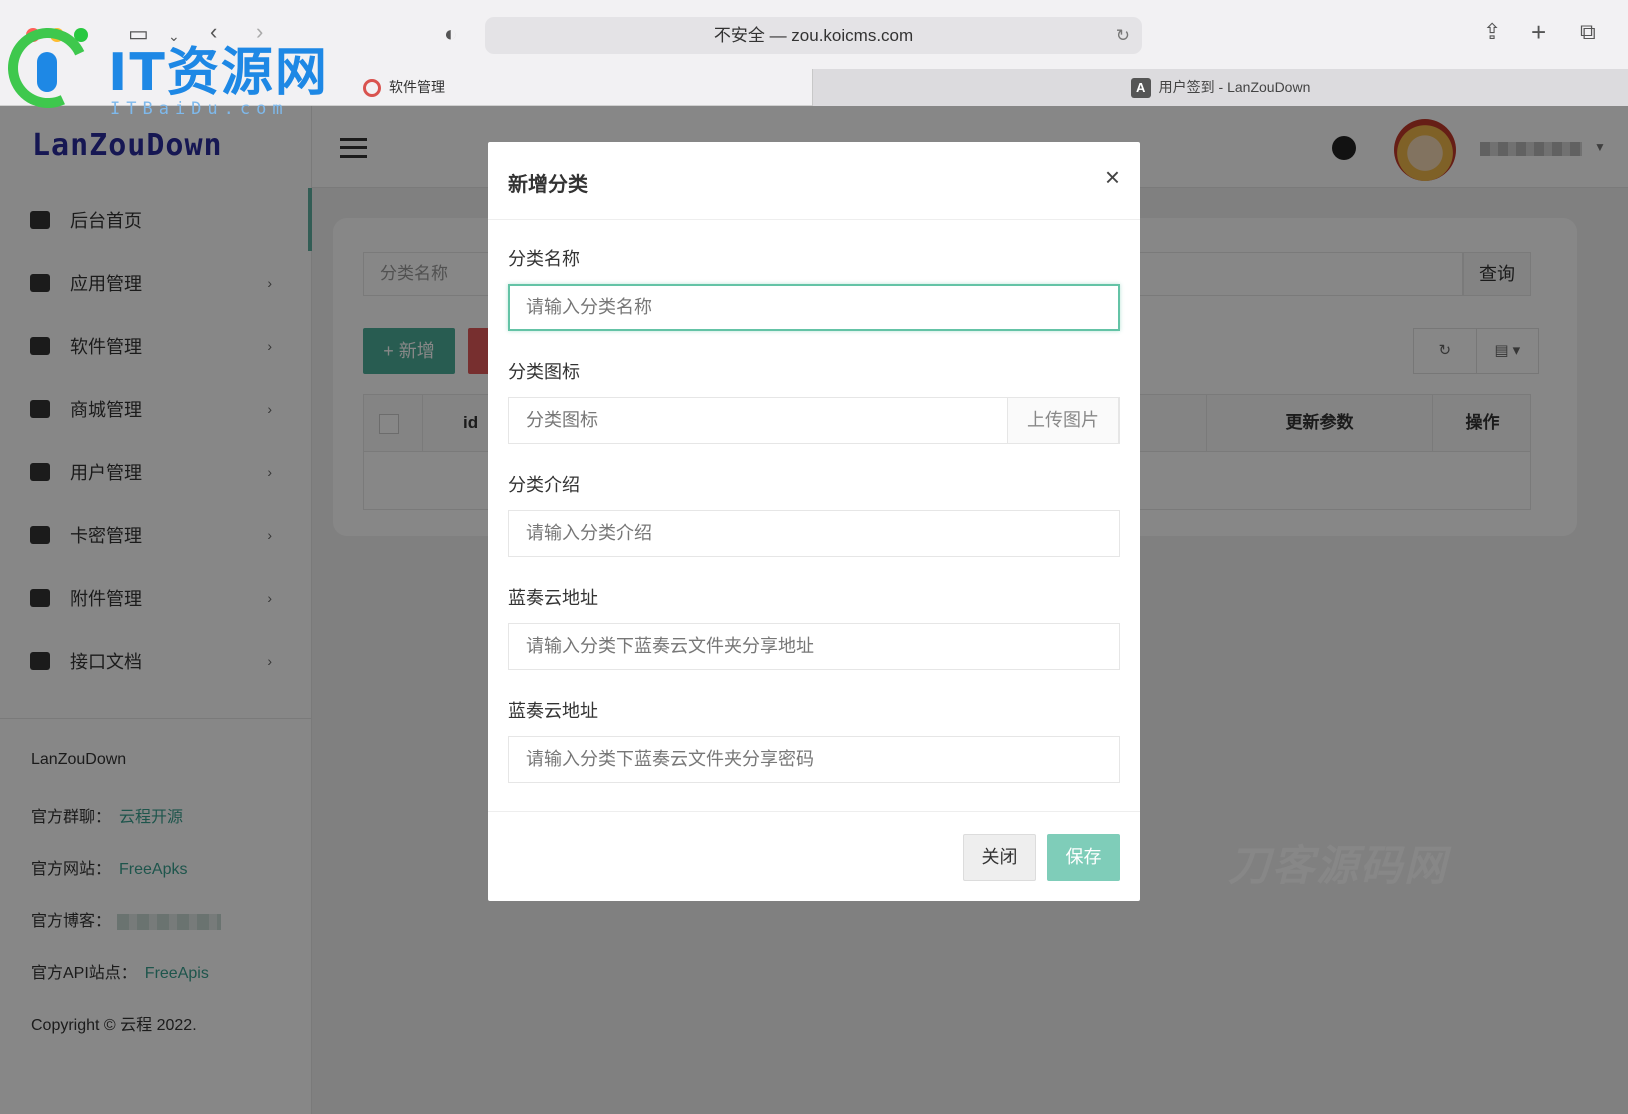  I want to click on app-favicon-icon: A, so click(1140, 88).